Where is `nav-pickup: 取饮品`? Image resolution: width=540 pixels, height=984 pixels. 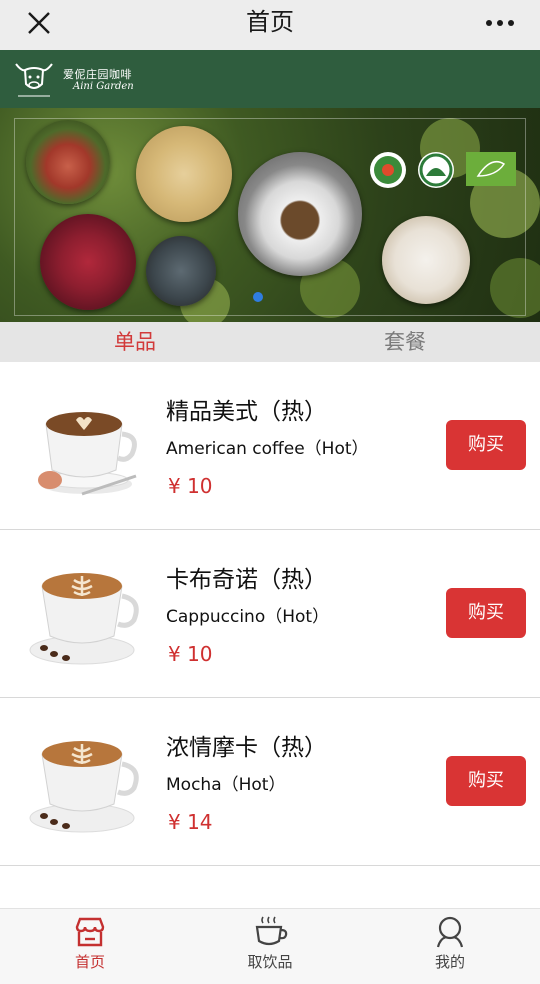 nav-pickup: 取饮品 is located at coordinates (270, 944).